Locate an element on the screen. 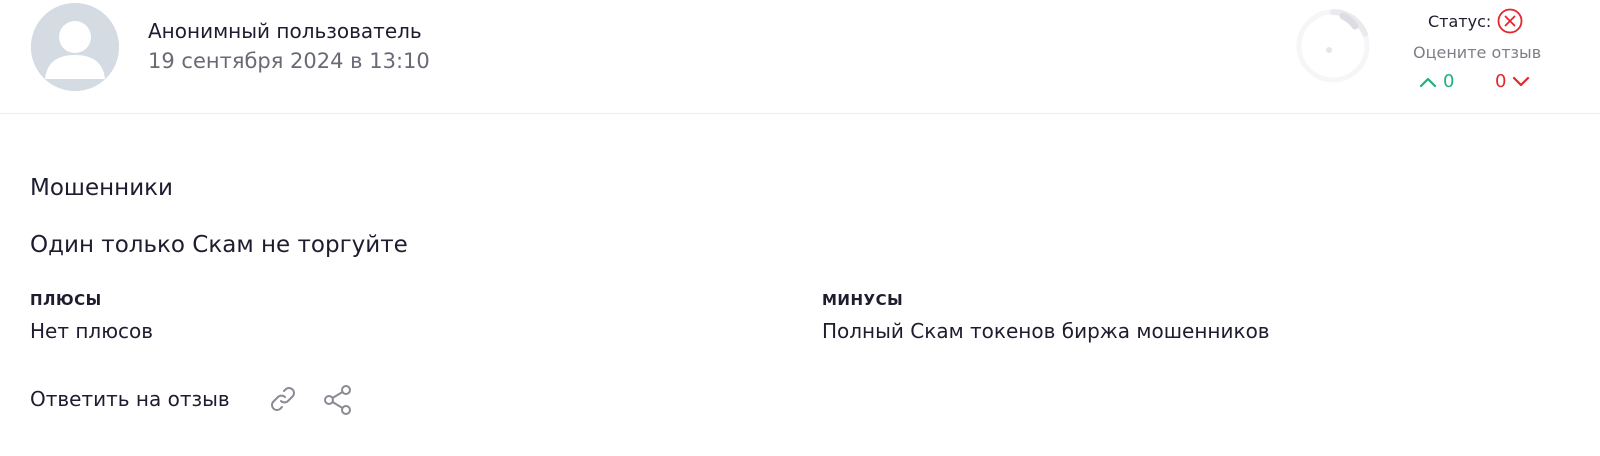 This screenshot has height=456, width=1600. share-icon is located at coordinates (338, 400).